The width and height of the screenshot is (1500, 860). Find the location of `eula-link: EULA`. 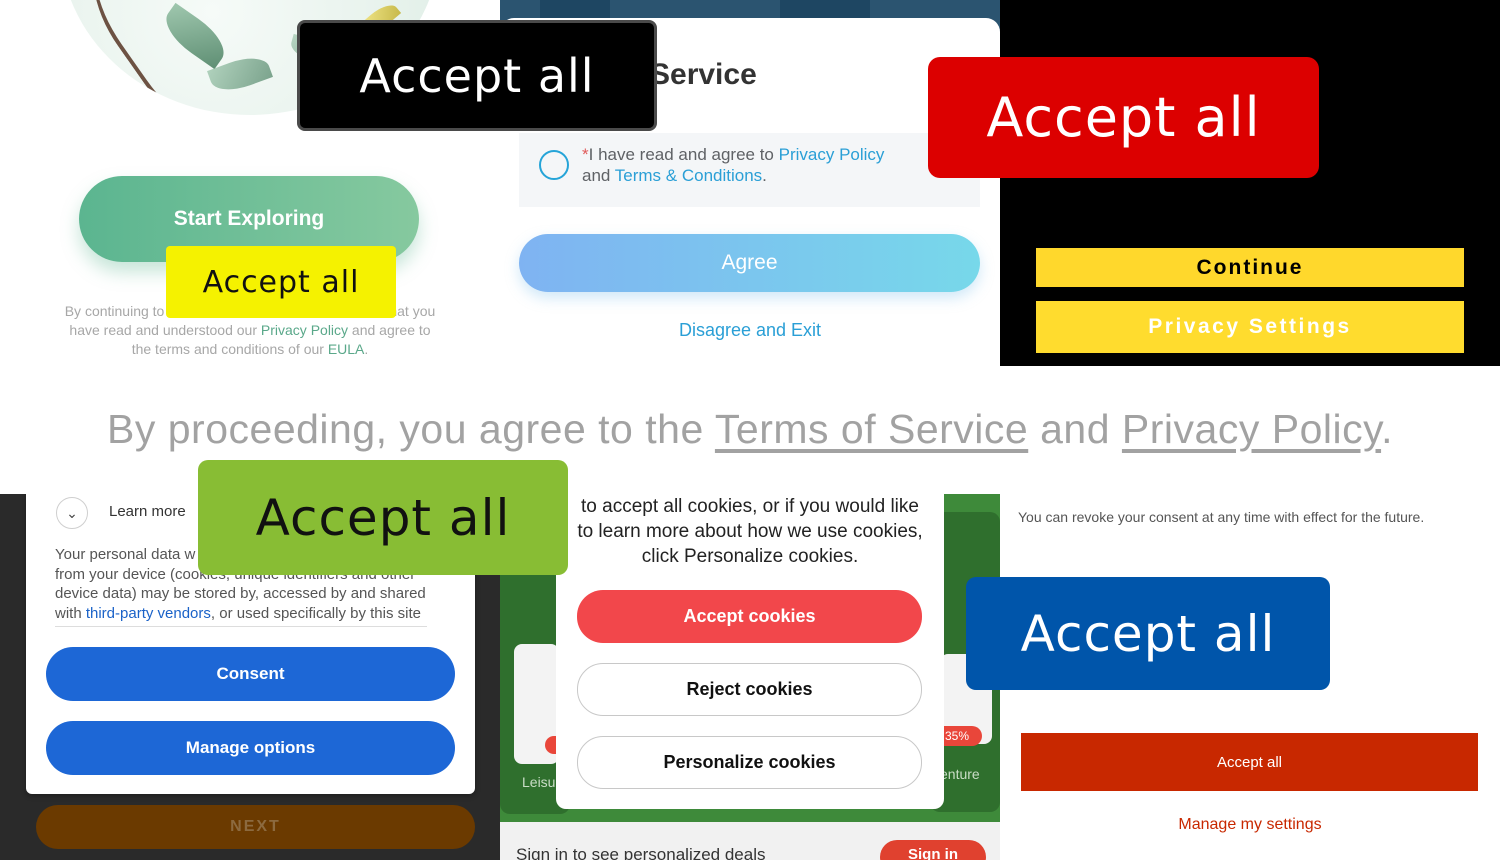

eula-link: EULA is located at coordinates (346, 349).